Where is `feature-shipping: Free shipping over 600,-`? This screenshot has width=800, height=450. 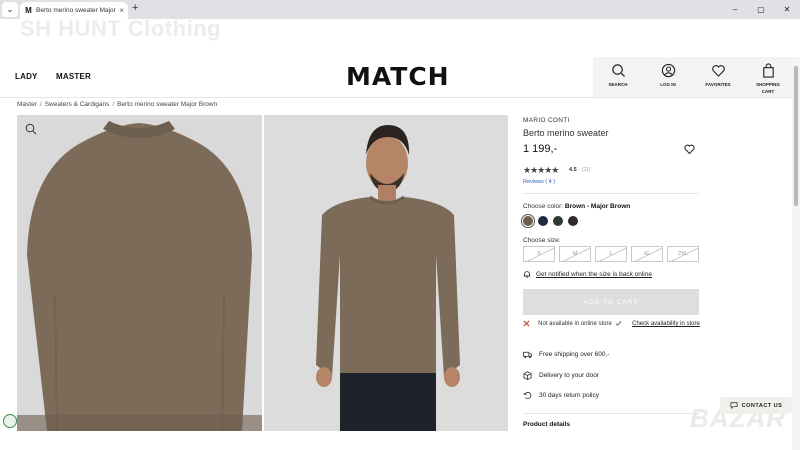
feature-shipping: Free shipping over 600,- is located at coordinates (566, 354).